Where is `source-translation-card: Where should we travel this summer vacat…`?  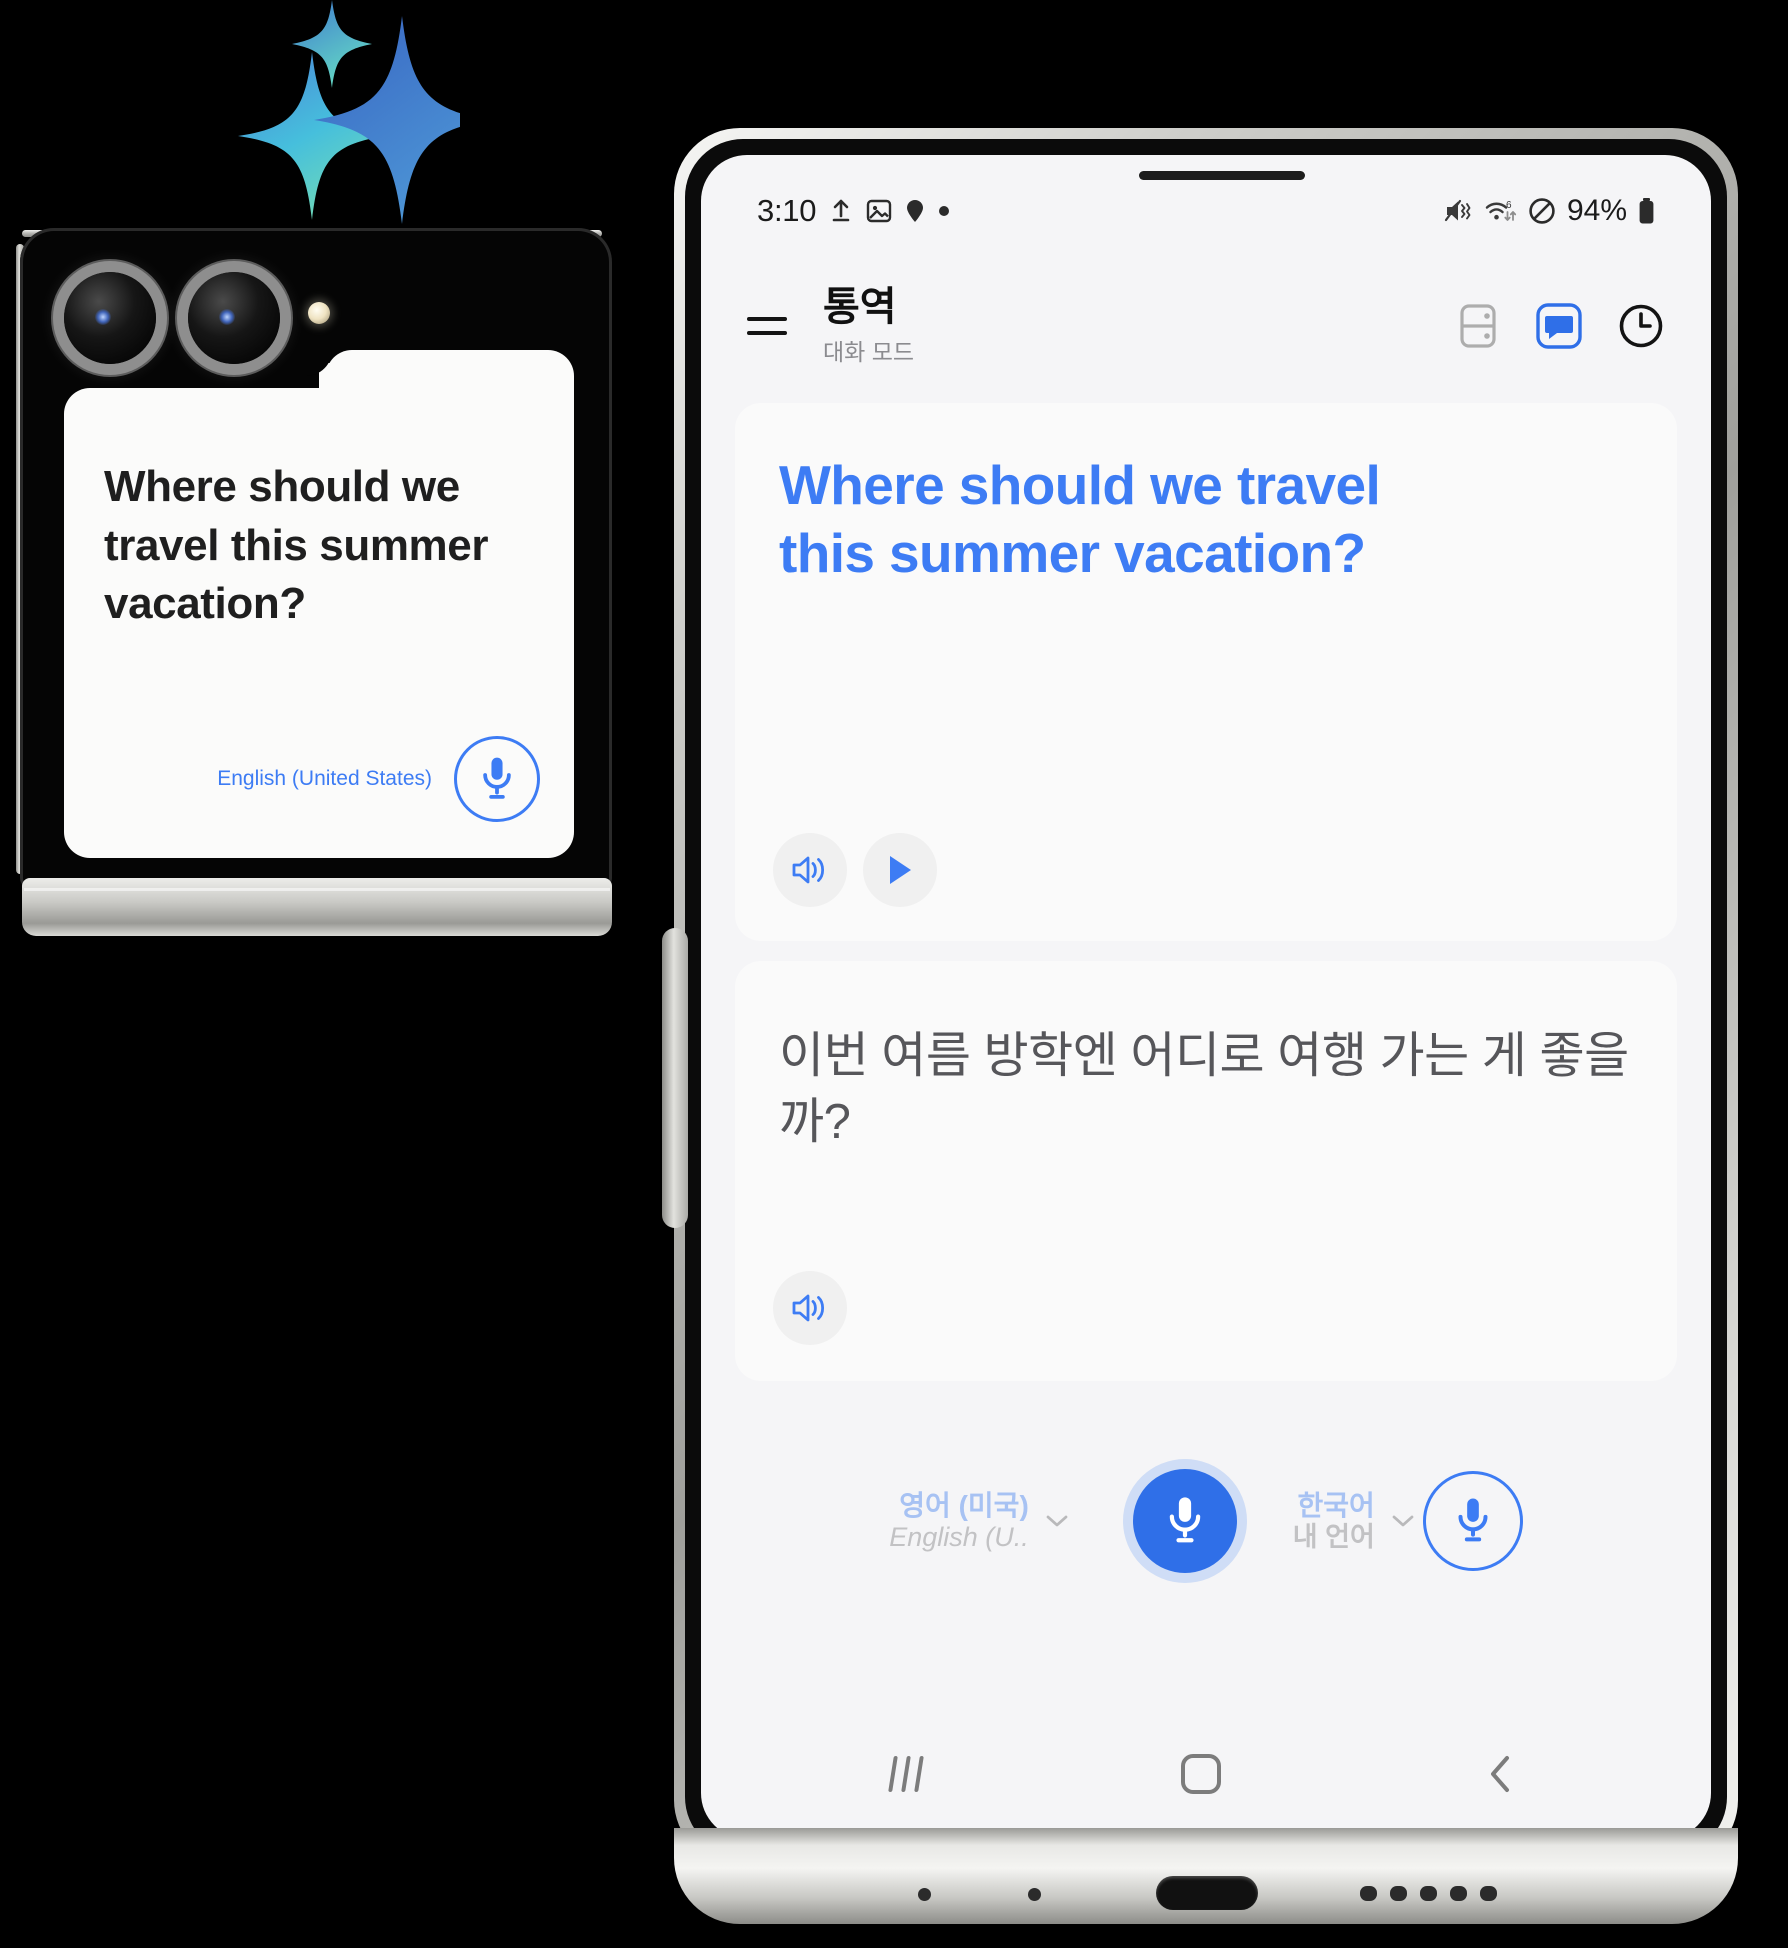 source-translation-card: Where should we travel this summer vacat… is located at coordinates (1206, 672).